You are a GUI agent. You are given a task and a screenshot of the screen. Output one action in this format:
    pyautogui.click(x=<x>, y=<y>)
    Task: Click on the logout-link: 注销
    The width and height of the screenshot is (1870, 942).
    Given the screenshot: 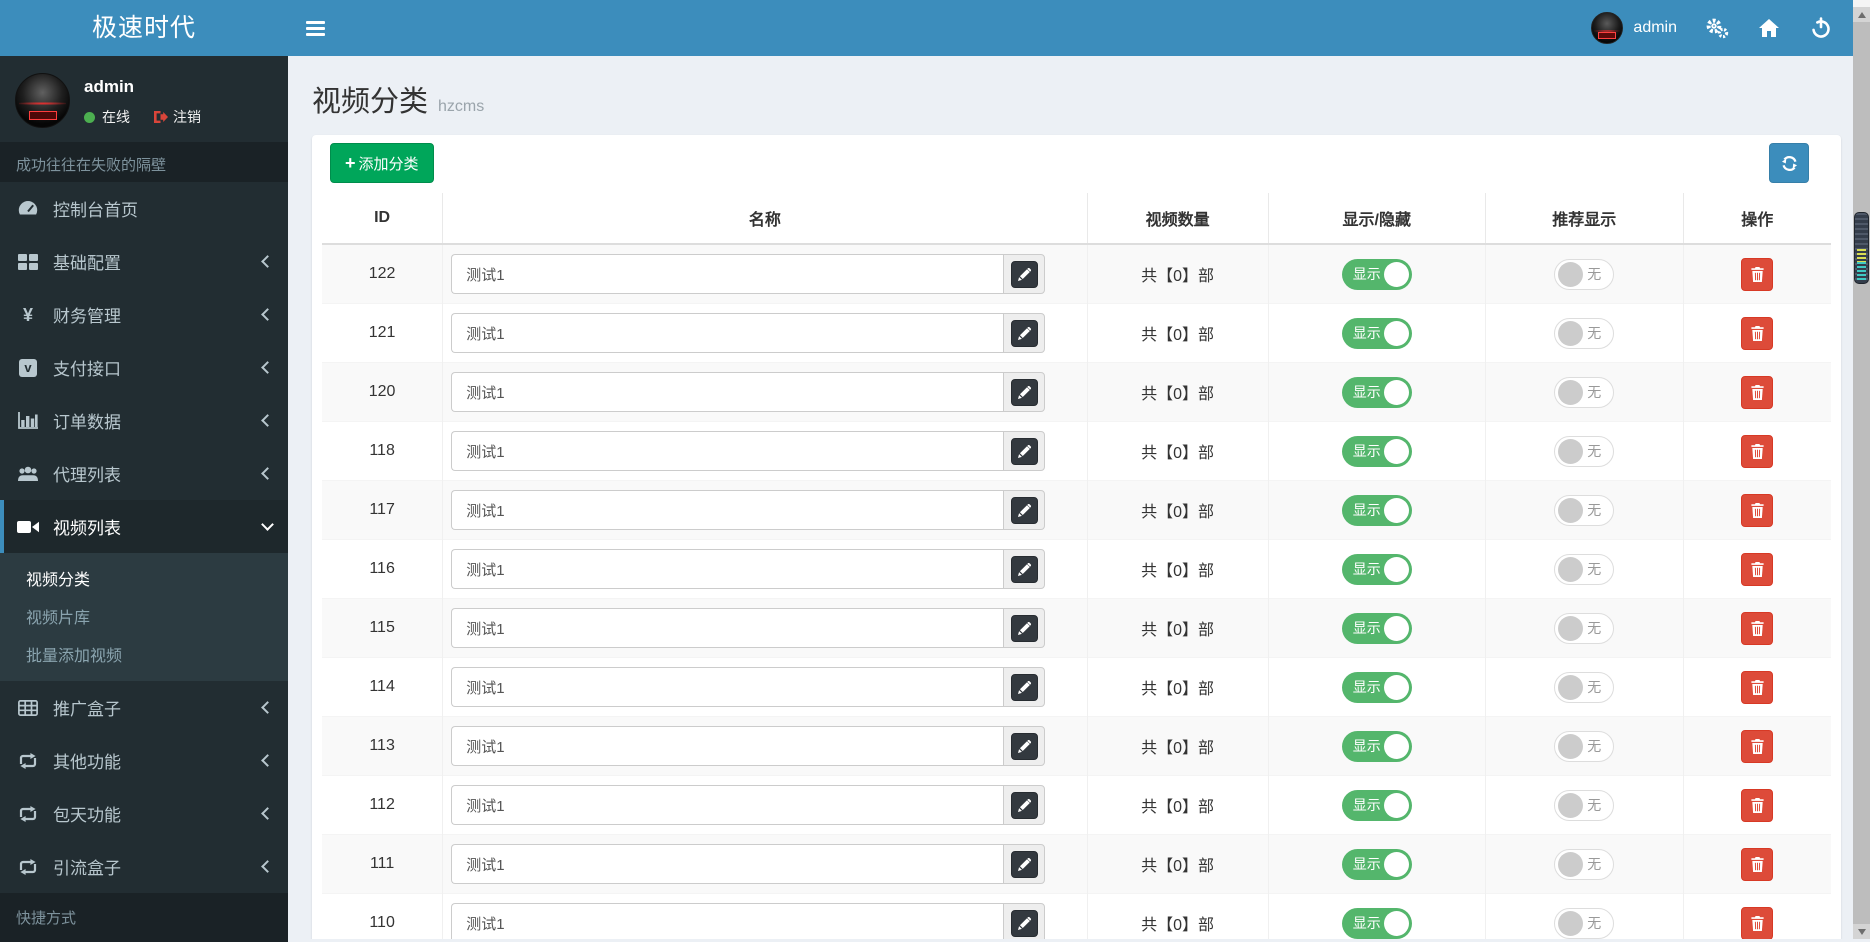 What is the action you would take?
    pyautogui.click(x=177, y=117)
    